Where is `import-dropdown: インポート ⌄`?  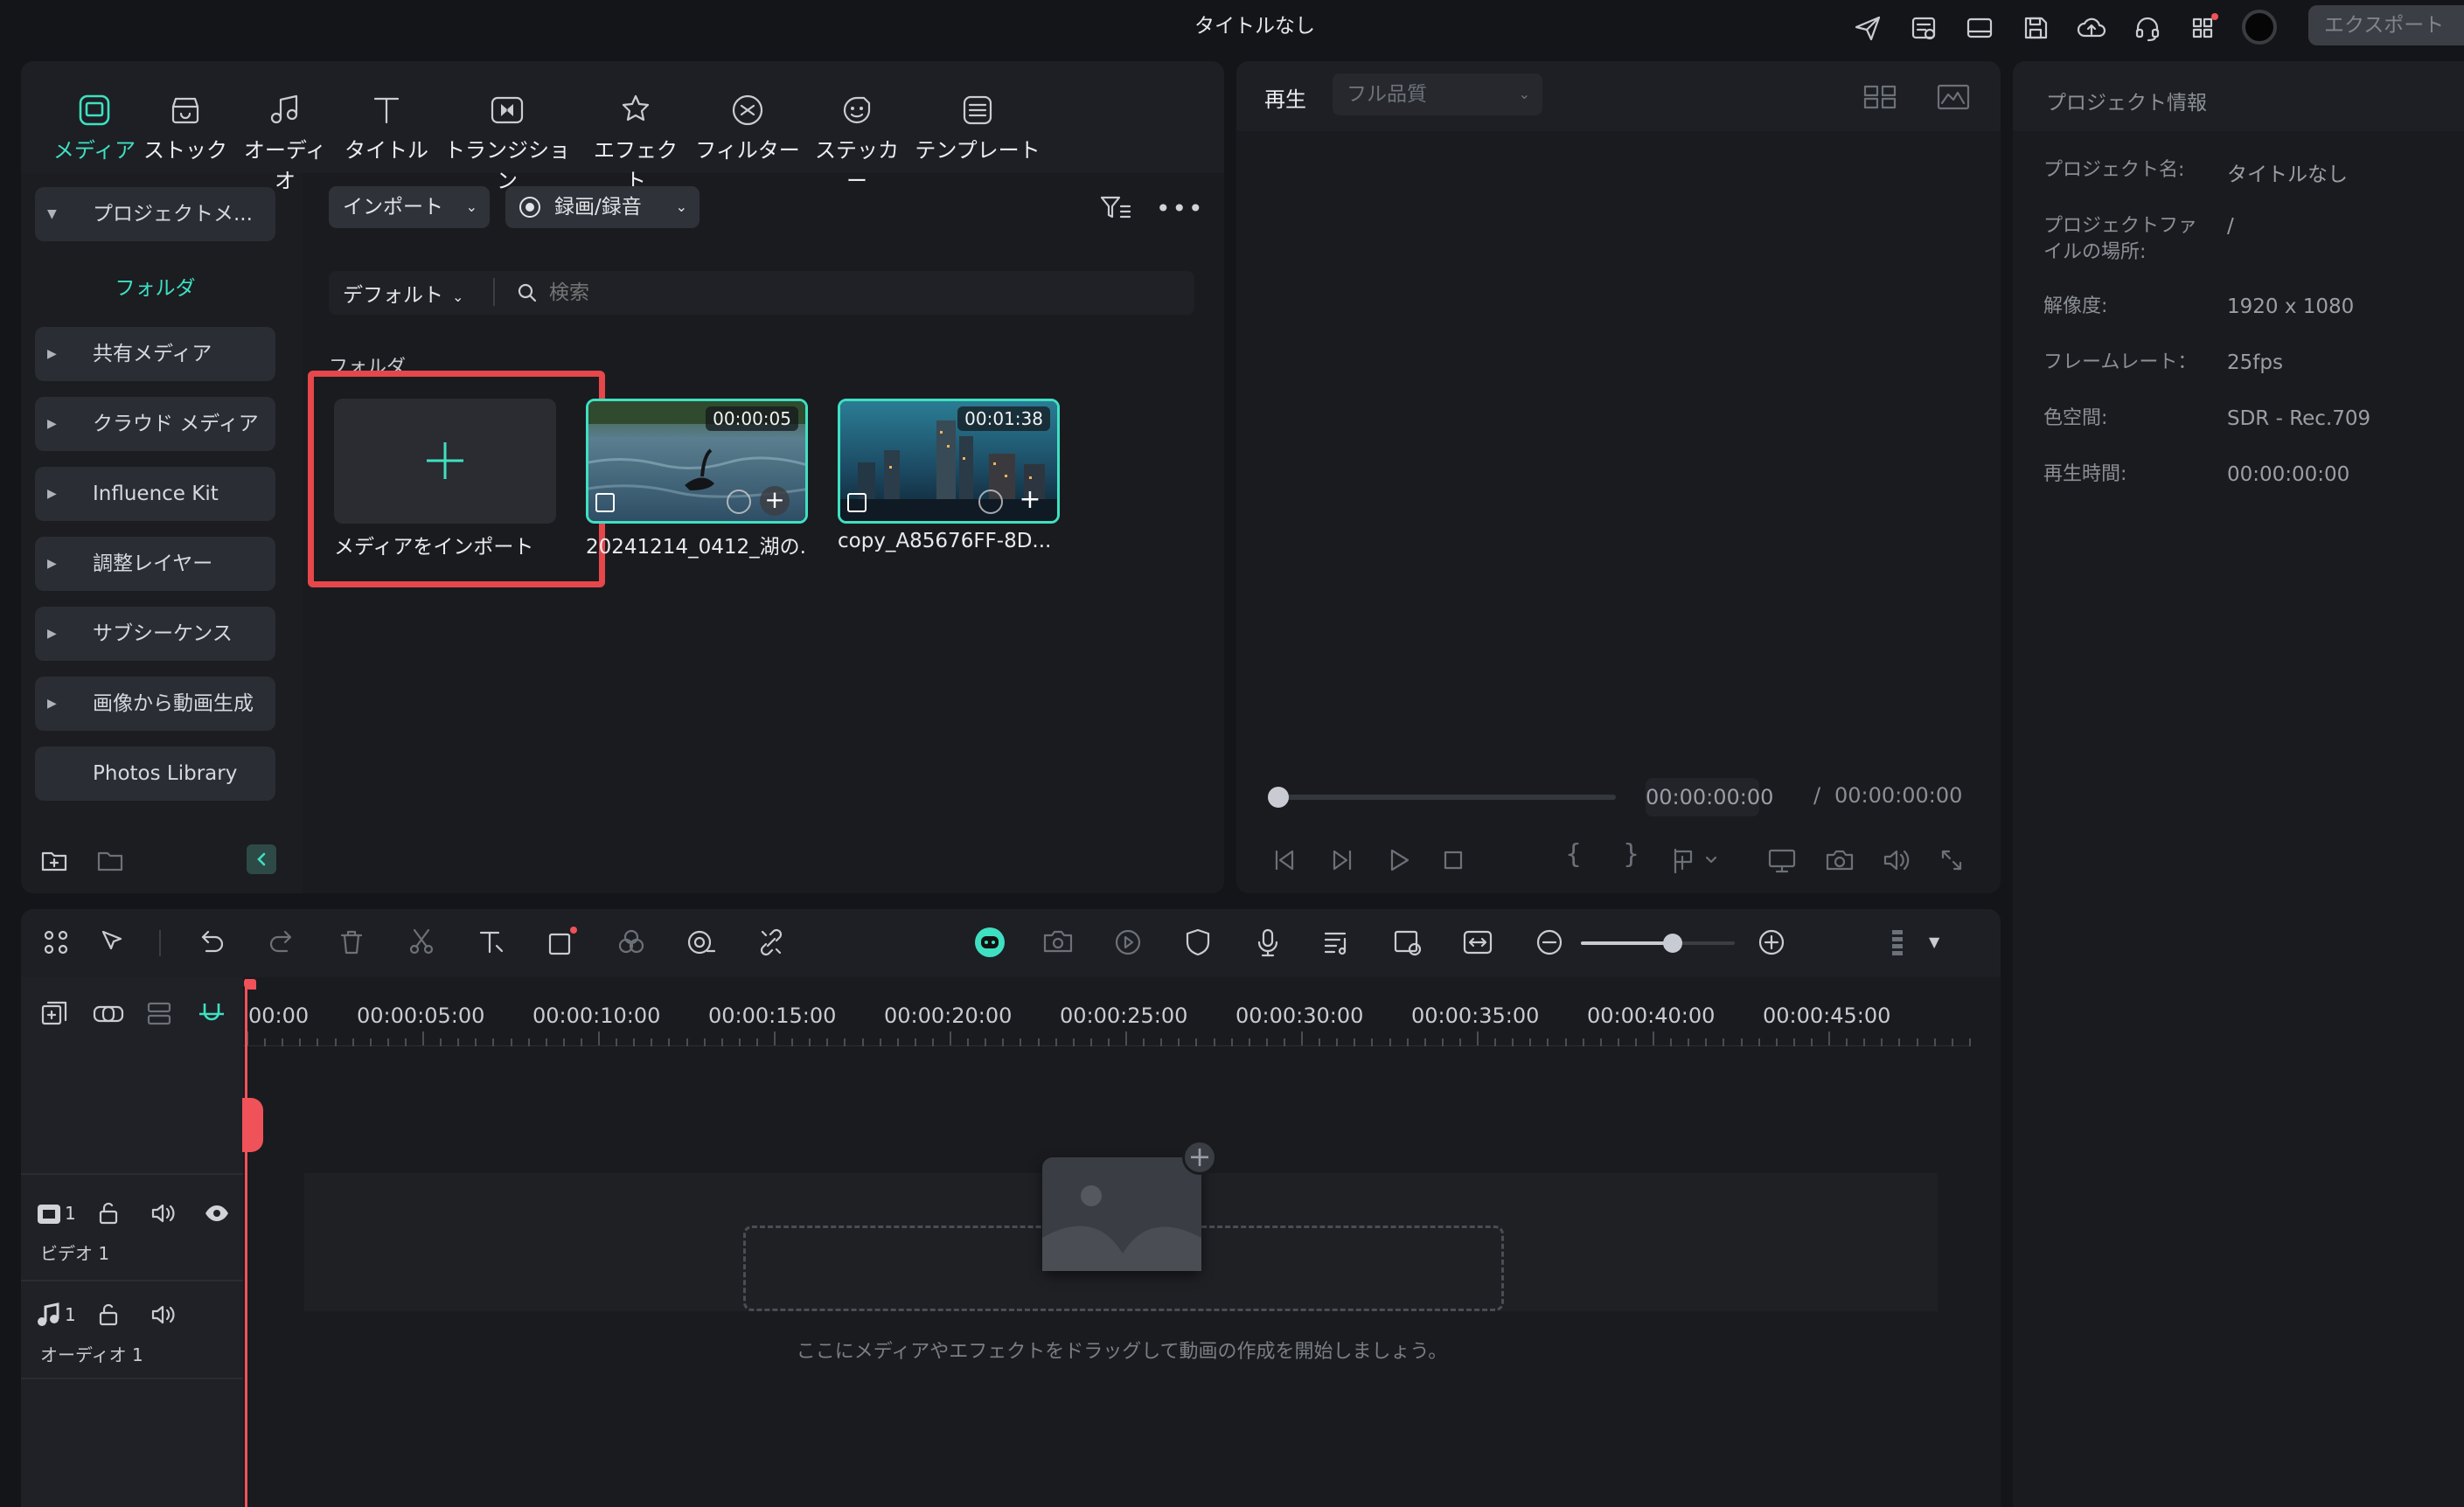 import-dropdown: インポート ⌄ is located at coordinates (409, 207).